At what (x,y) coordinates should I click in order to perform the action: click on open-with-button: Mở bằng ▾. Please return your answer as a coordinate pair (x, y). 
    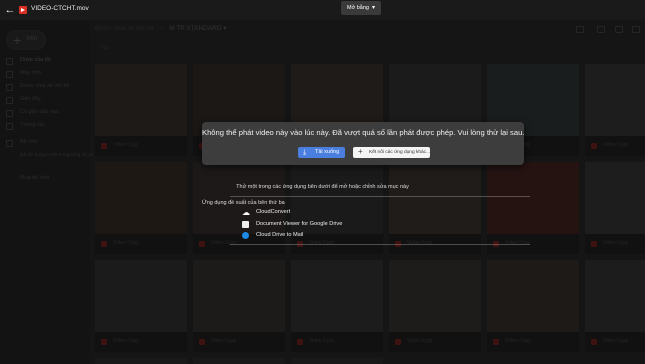
    Looking at the image, I should click on (361, 8).